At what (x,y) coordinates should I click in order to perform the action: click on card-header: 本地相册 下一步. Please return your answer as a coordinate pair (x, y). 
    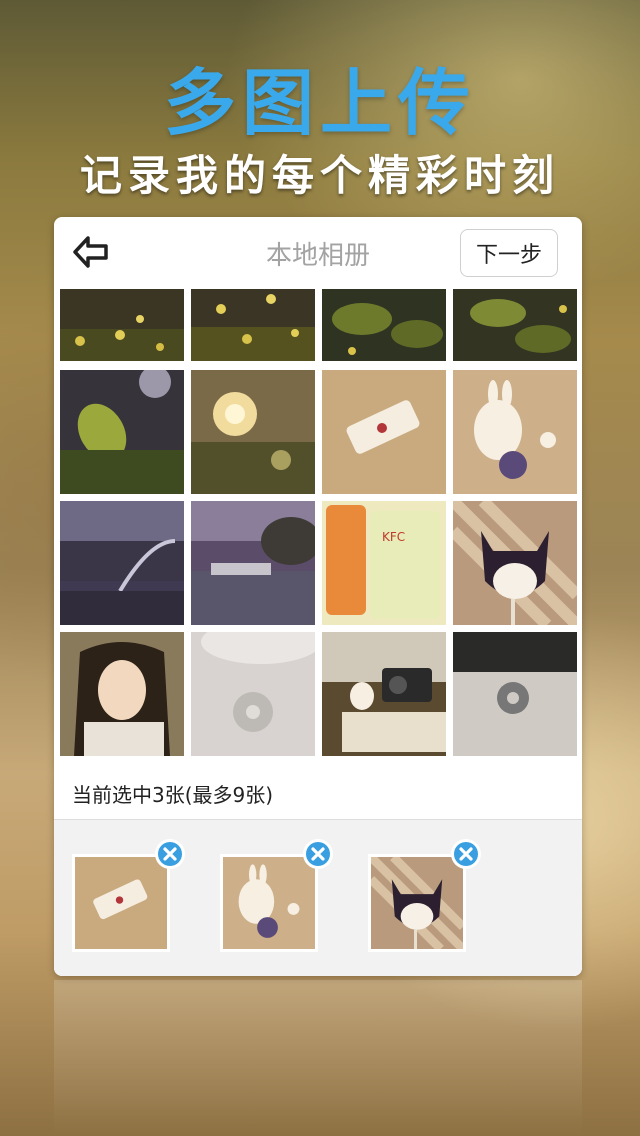
    Looking at the image, I should click on (318, 253).